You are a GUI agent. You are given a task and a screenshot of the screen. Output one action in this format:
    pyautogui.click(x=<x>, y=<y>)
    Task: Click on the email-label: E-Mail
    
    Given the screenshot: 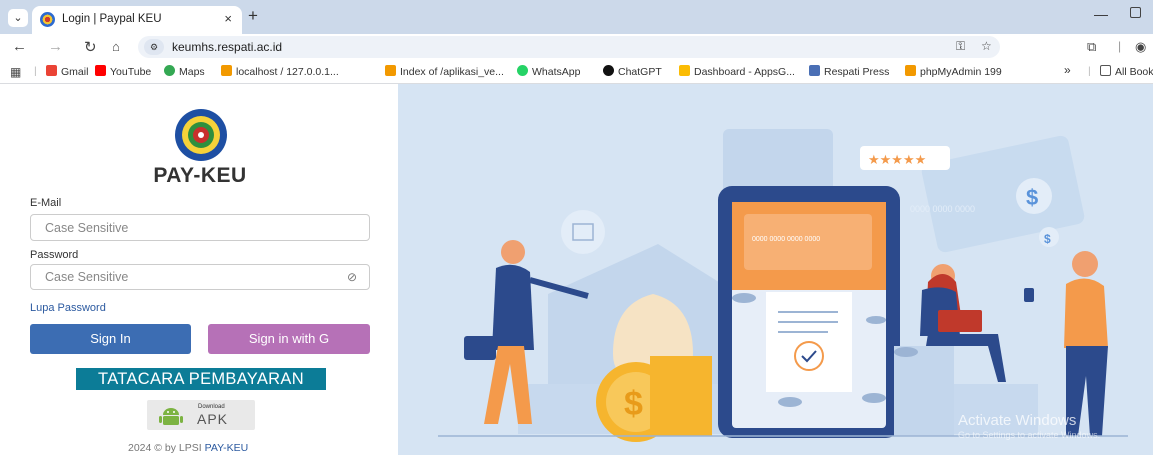 What is the action you would take?
    pyautogui.click(x=46, y=203)
    